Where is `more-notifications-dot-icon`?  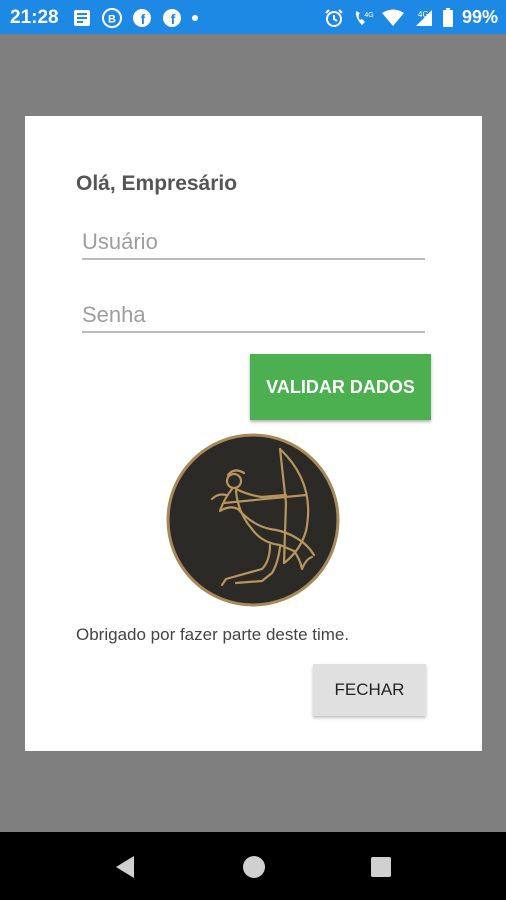
more-notifications-dot-icon is located at coordinates (195, 18).